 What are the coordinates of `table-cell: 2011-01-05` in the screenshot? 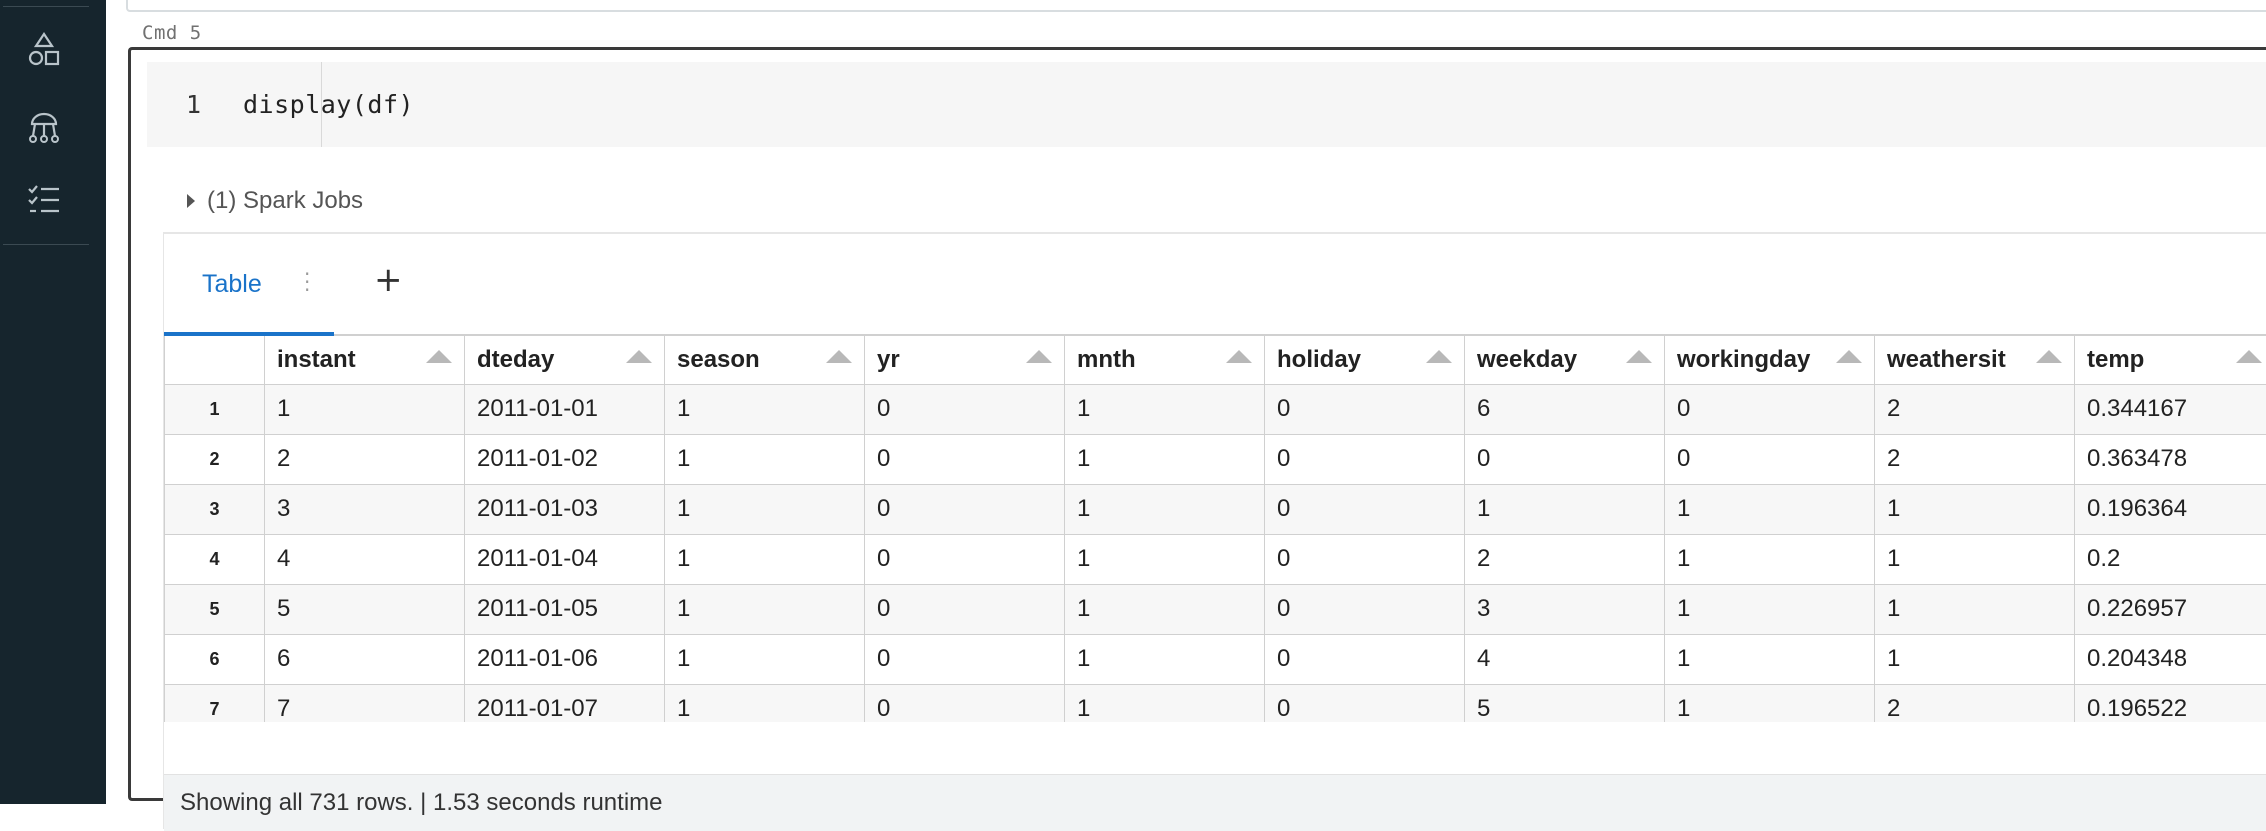 It's located at (565, 609).